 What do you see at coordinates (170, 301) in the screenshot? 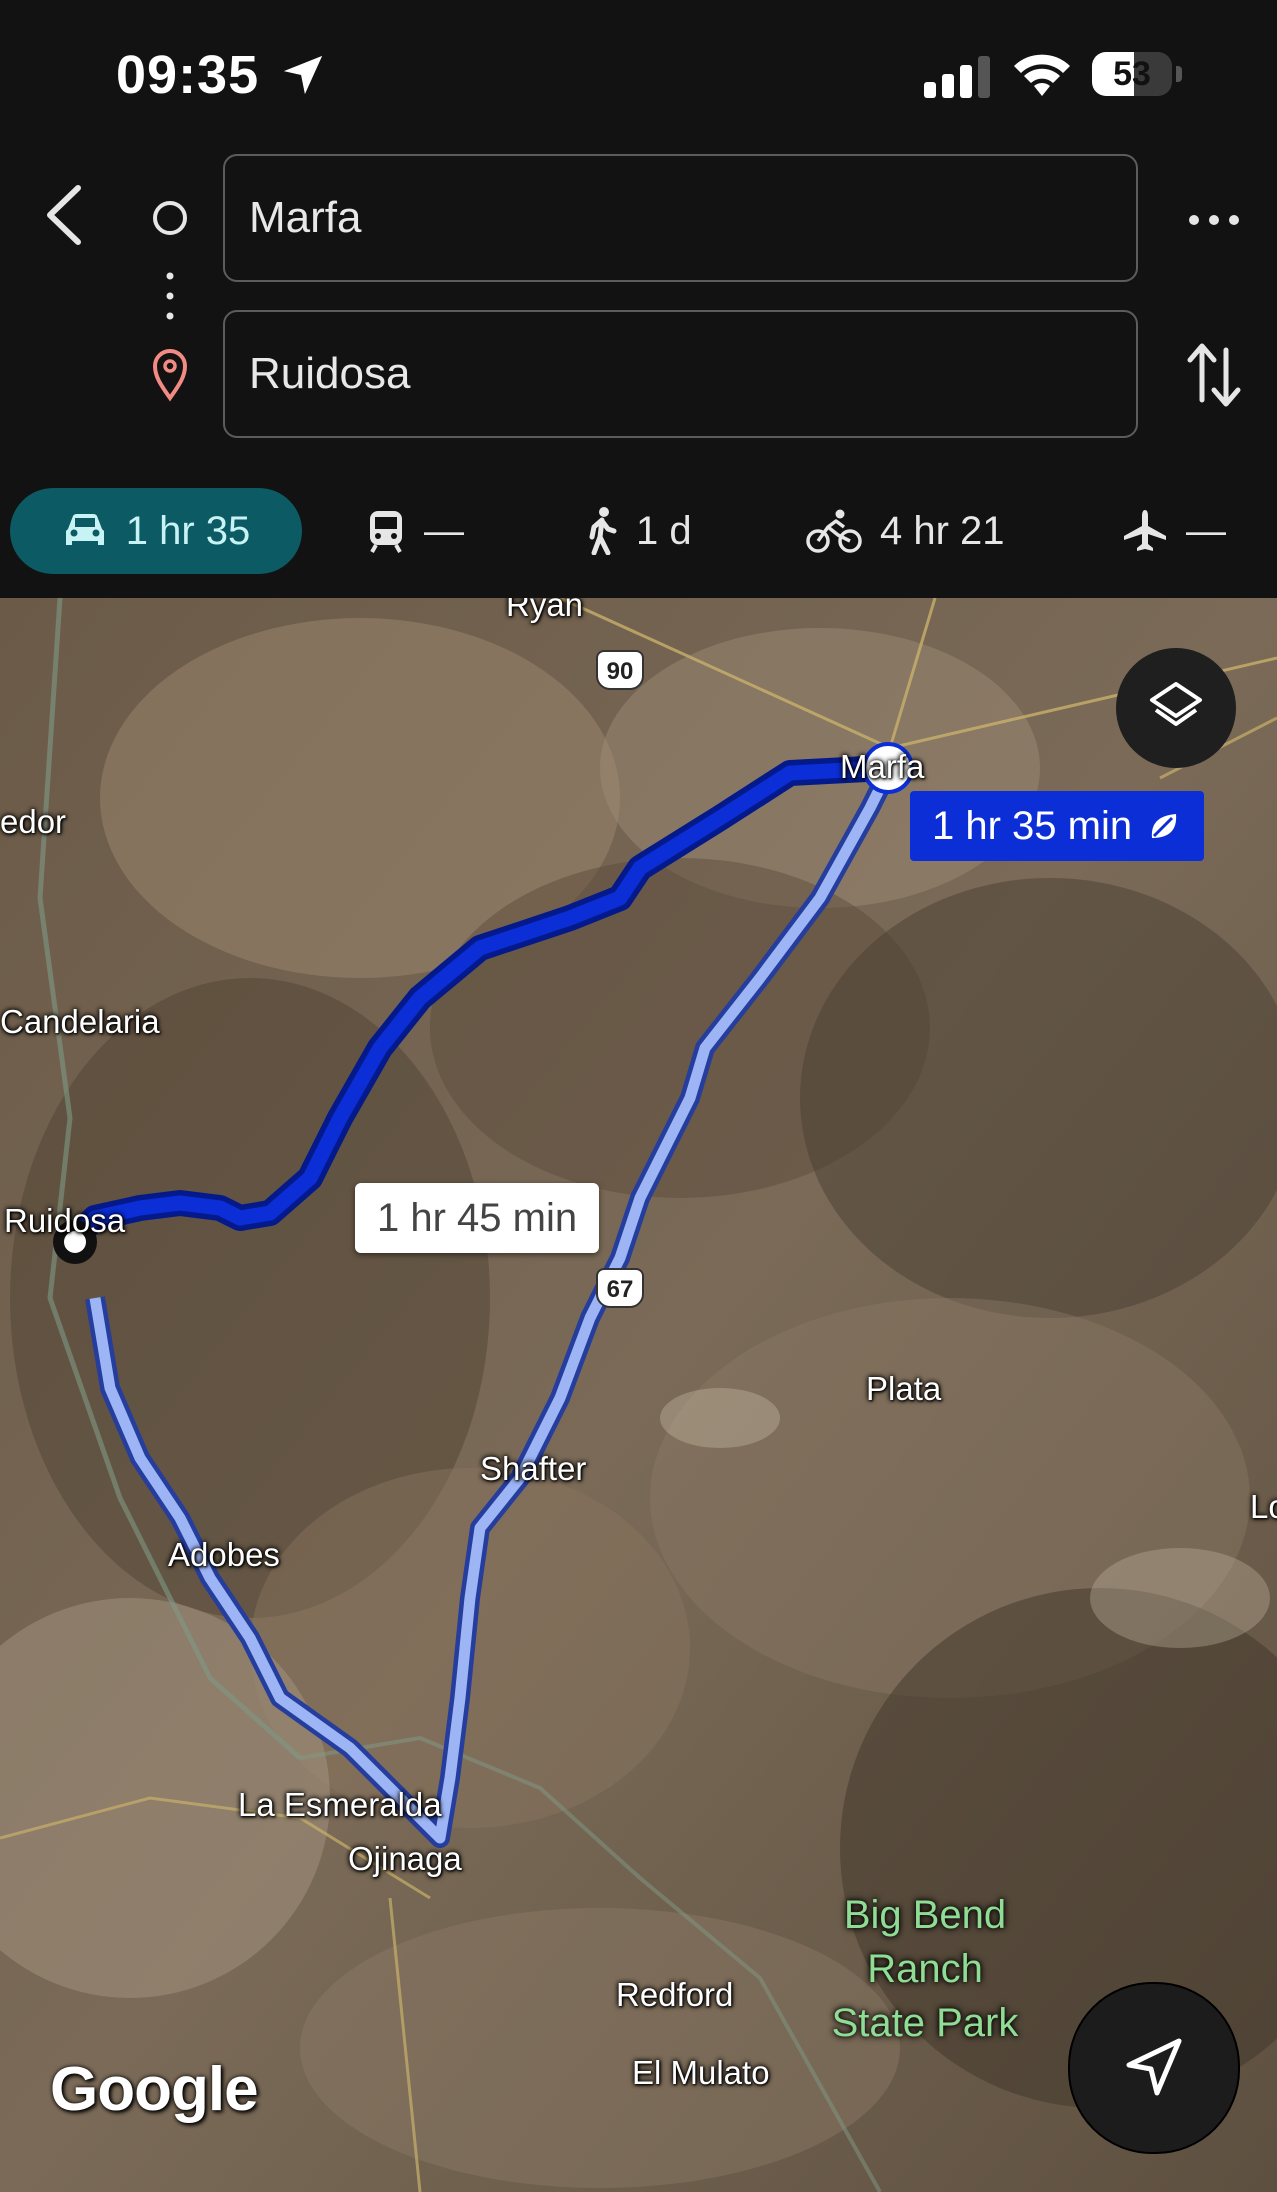
I see `route-connector-icon` at bounding box center [170, 301].